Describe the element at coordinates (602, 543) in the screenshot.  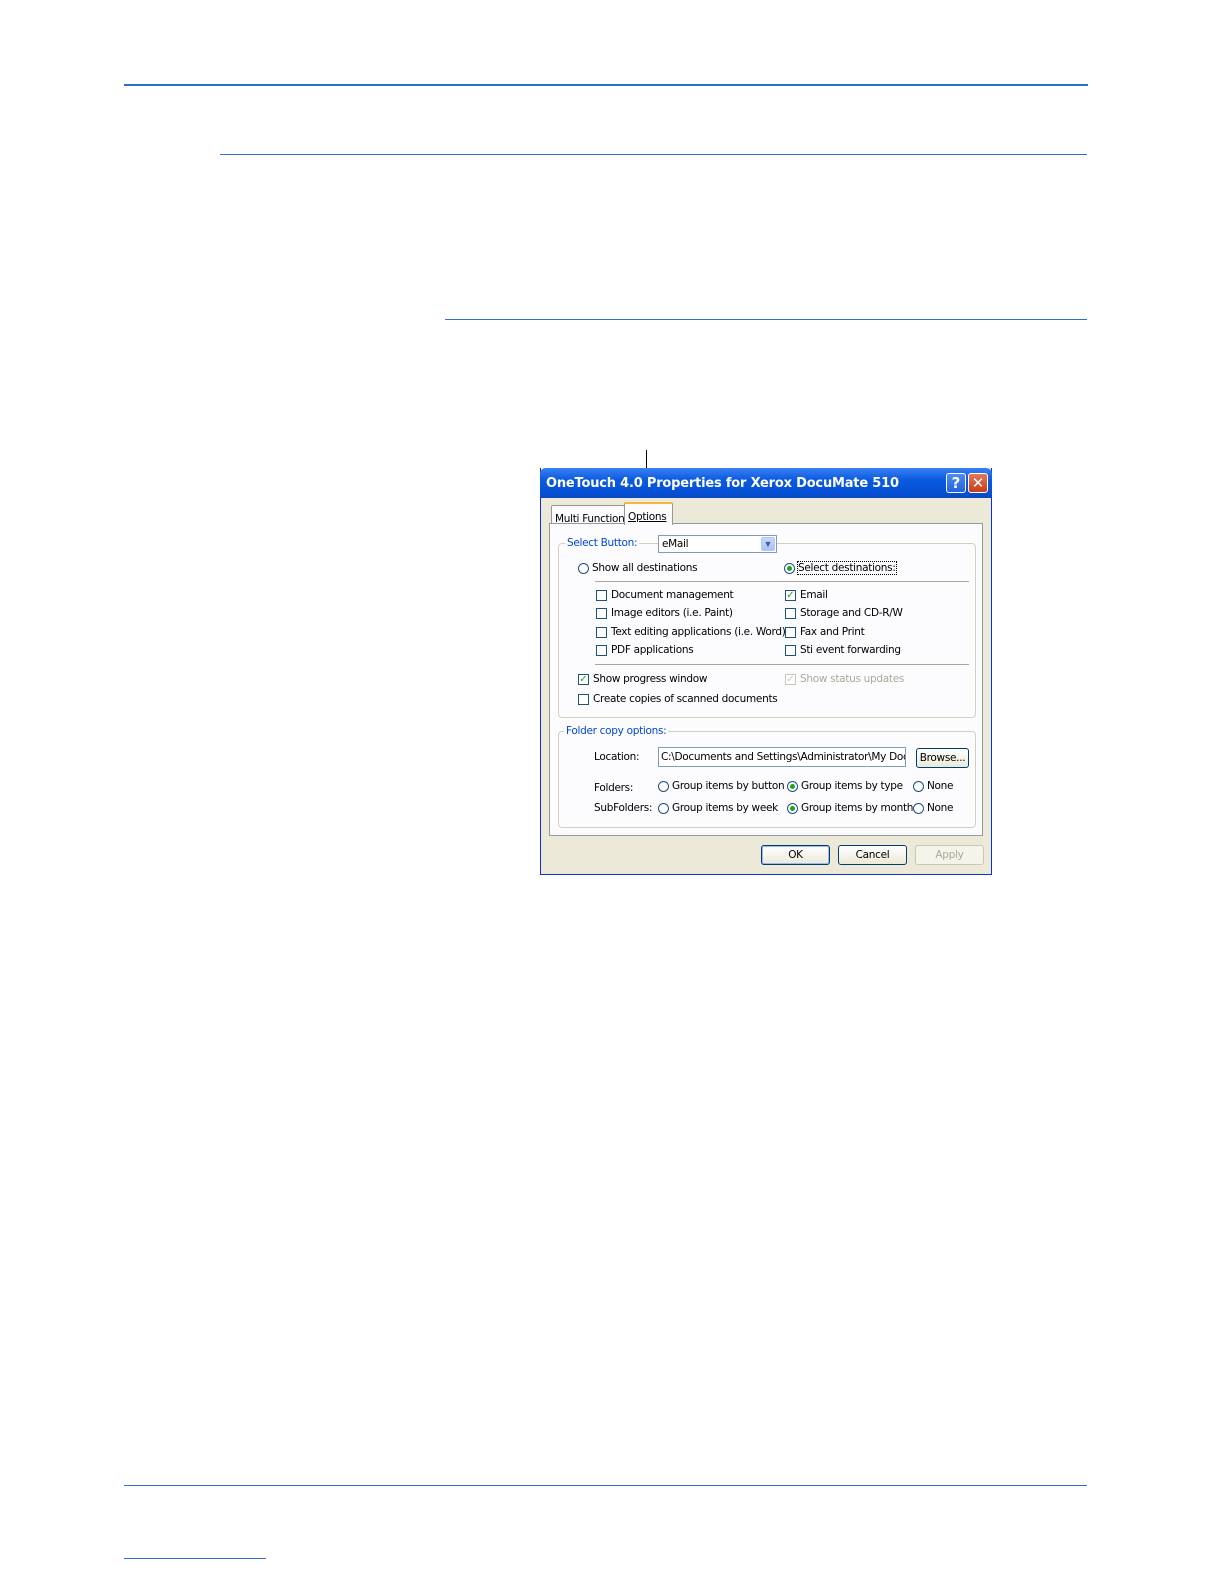
I see `select-button-label: Select Button:` at that location.